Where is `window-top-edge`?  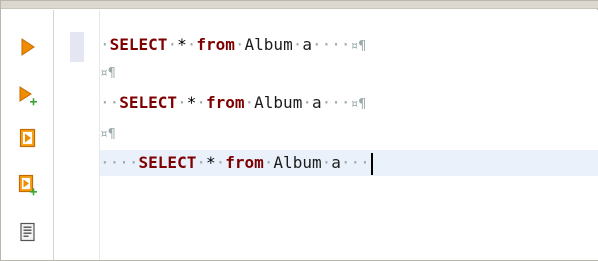 window-top-edge is located at coordinates (299, 5).